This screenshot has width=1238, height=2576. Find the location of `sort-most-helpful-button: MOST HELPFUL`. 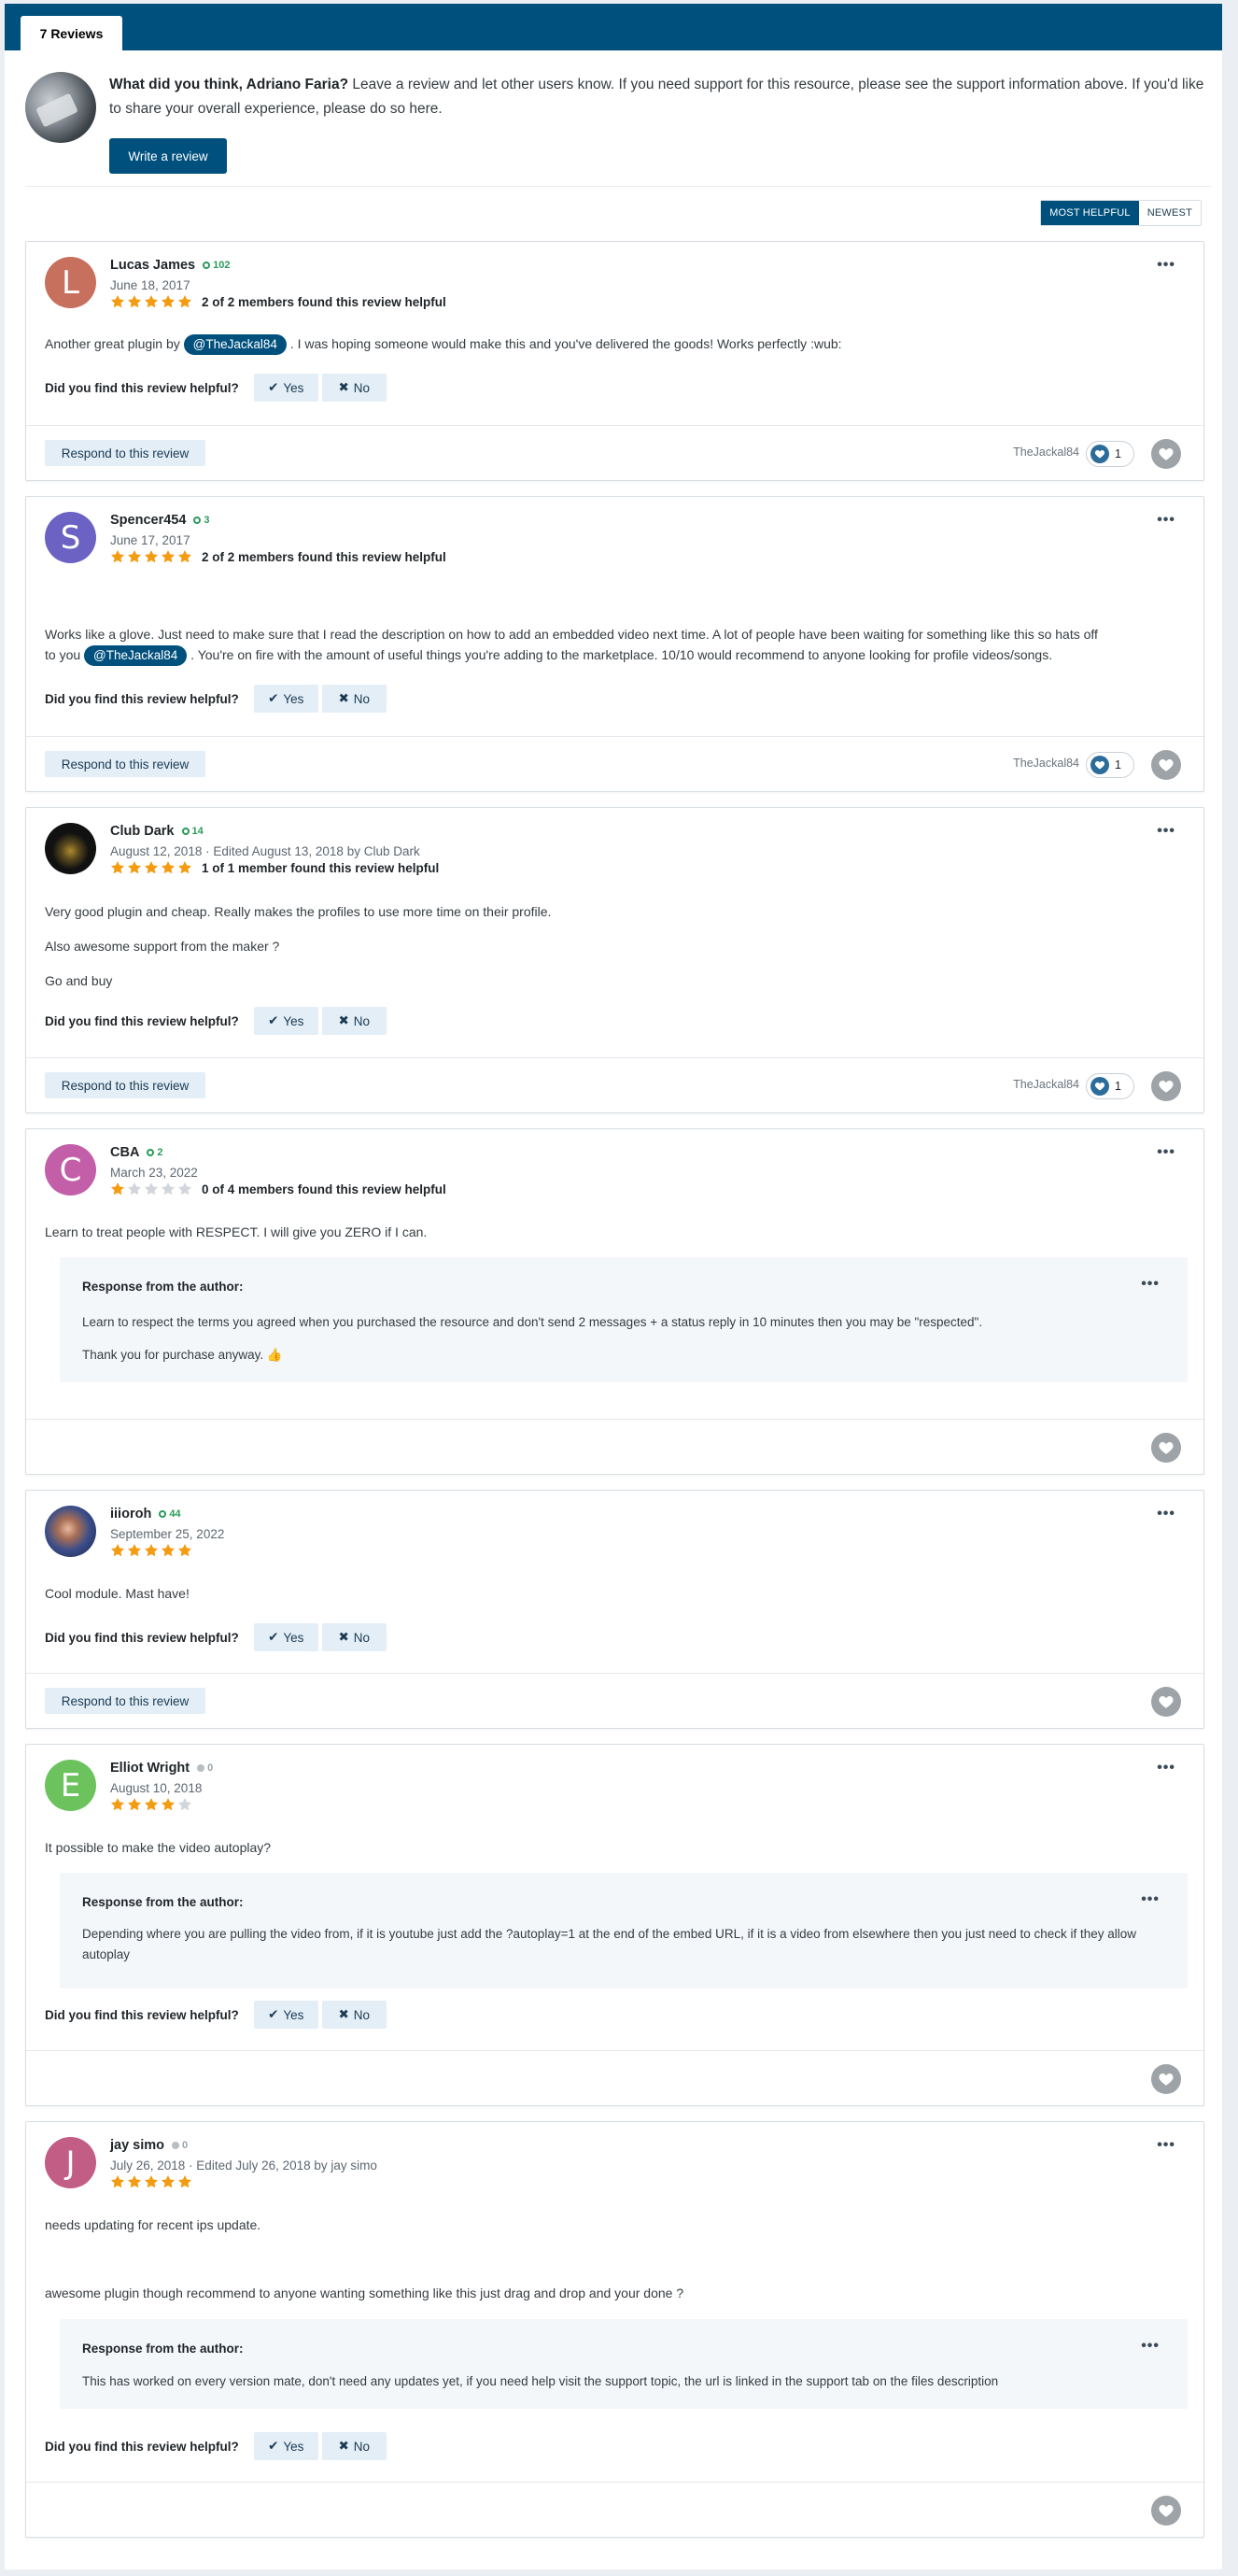

sort-most-helpful-button: MOST HELPFUL is located at coordinates (1090, 213).